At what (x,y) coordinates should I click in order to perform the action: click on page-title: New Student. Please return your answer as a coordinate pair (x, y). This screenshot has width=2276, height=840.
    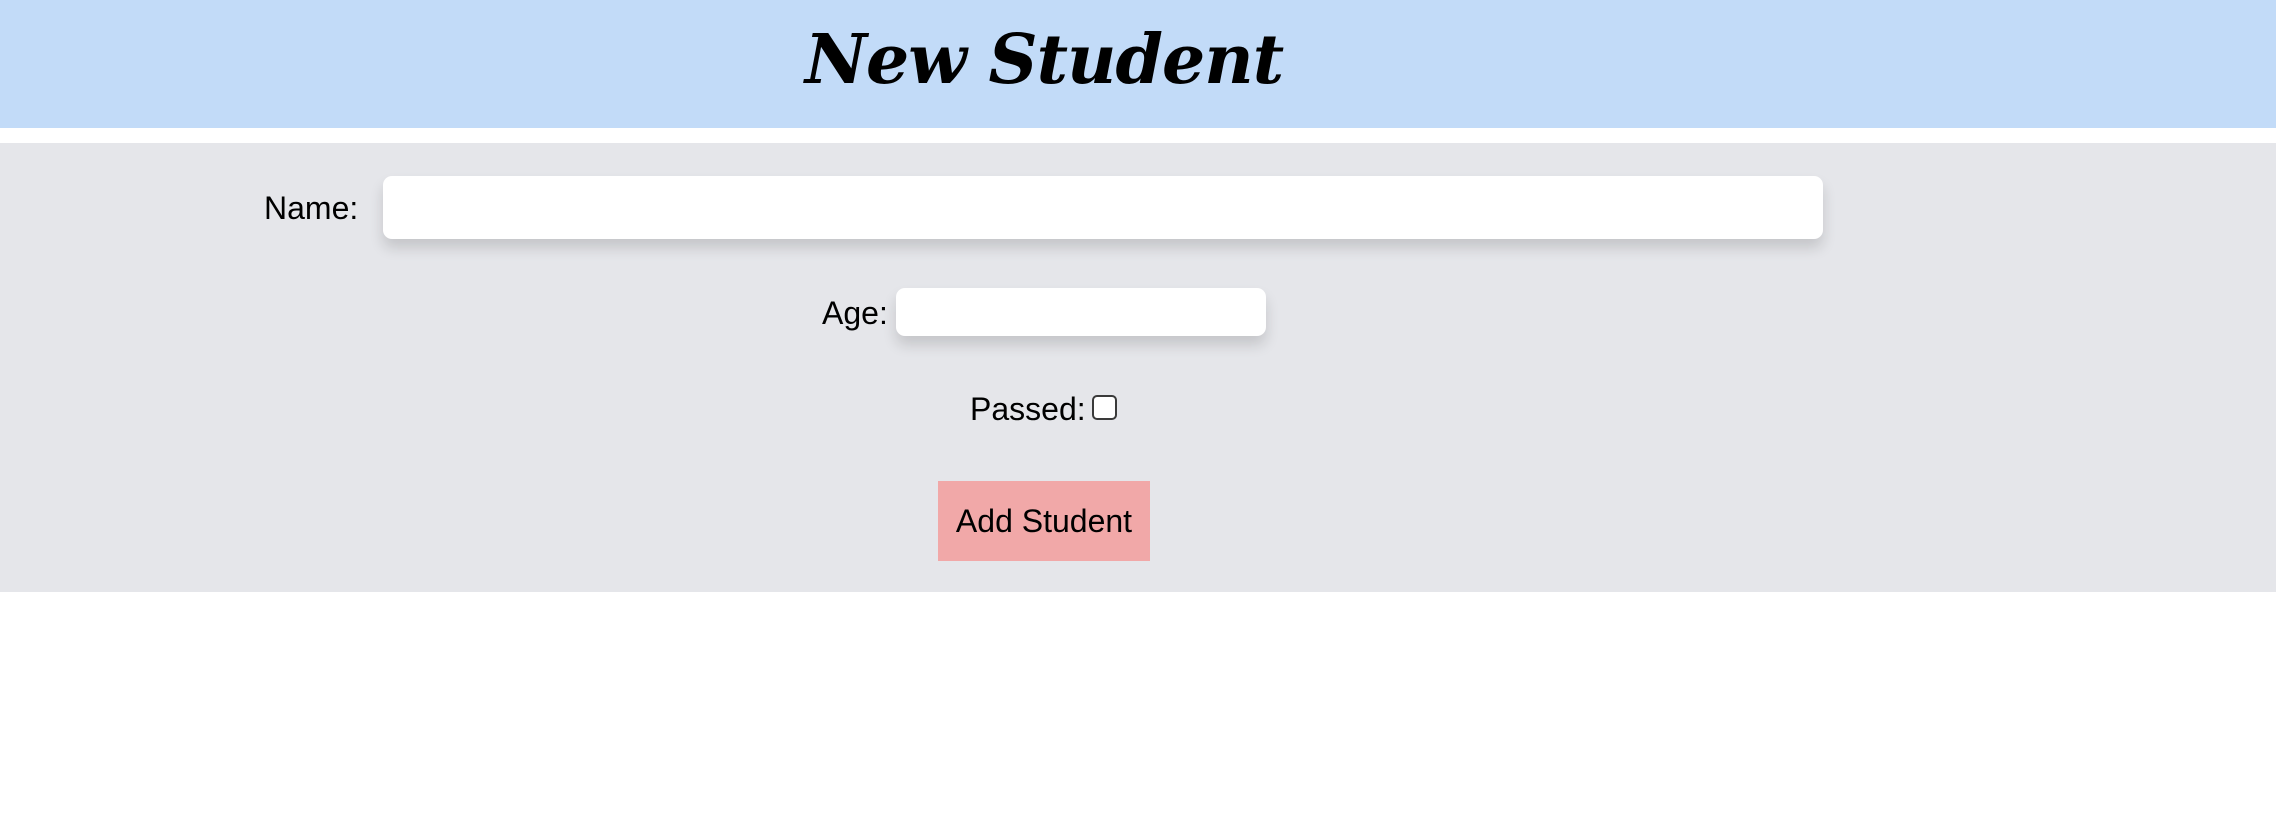
    Looking at the image, I should click on (1044, 60).